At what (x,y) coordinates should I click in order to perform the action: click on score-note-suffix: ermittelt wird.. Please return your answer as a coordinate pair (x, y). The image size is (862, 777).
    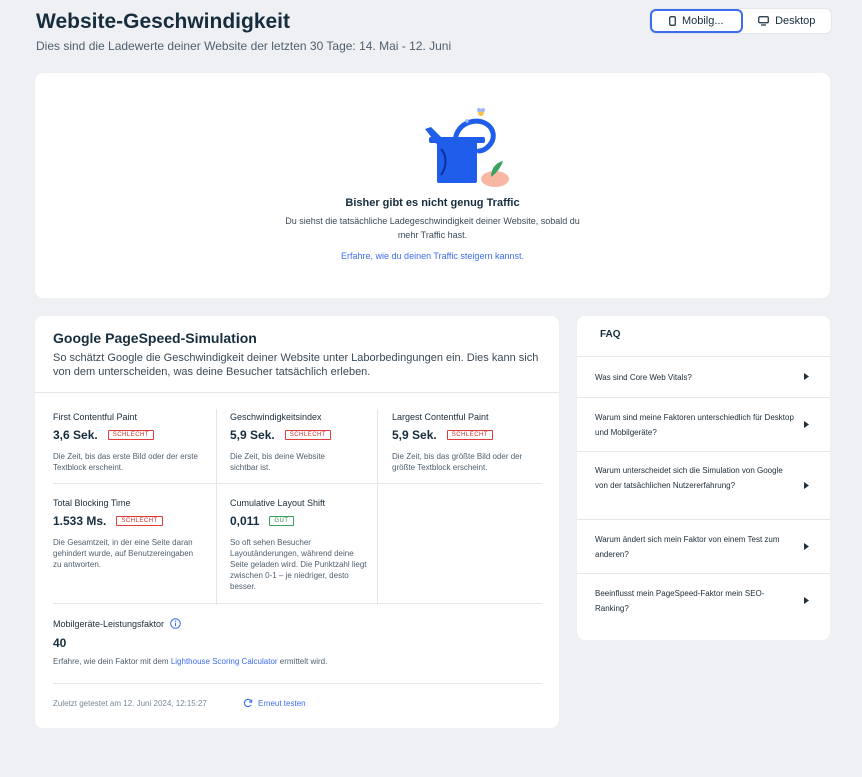
    Looking at the image, I should click on (302, 661).